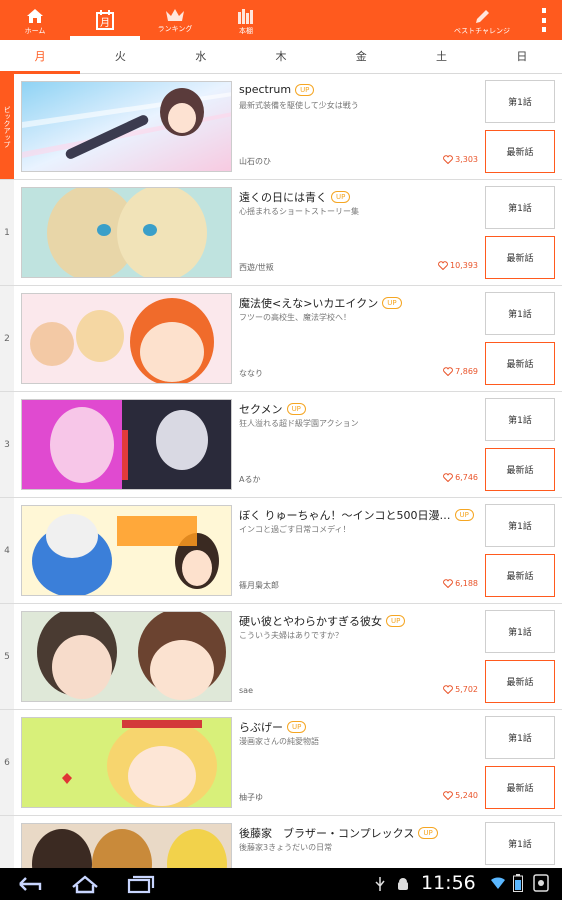 The image size is (562, 900). Describe the element at coordinates (256, 267) in the screenshot. I see `comic-author: 西遊/世叛` at that location.